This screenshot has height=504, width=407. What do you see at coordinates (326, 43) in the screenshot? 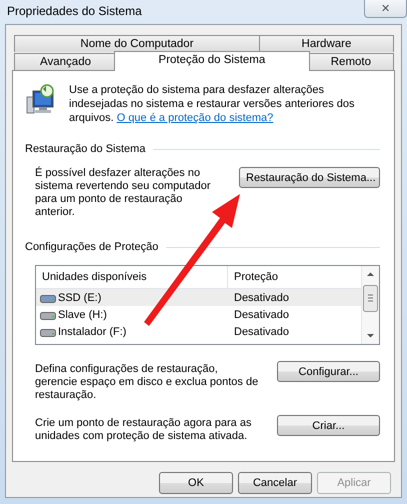
I see `tab: Hardware` at bounding box center [326, 43].